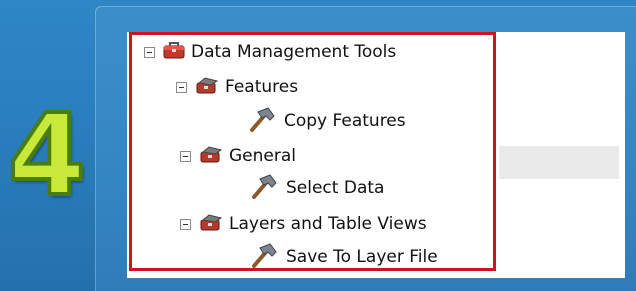  I want to click on step-number: 4, so click(47, 156).